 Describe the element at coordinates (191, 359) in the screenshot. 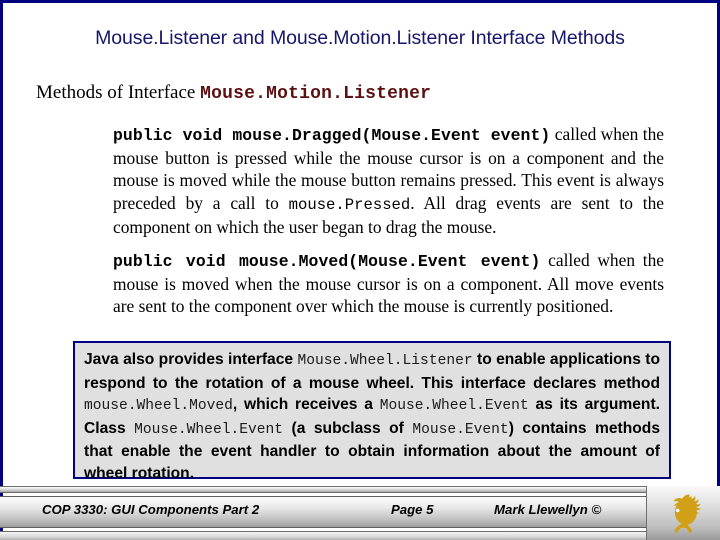

I see `callout-segment-1: Java also provides interface` at that location.